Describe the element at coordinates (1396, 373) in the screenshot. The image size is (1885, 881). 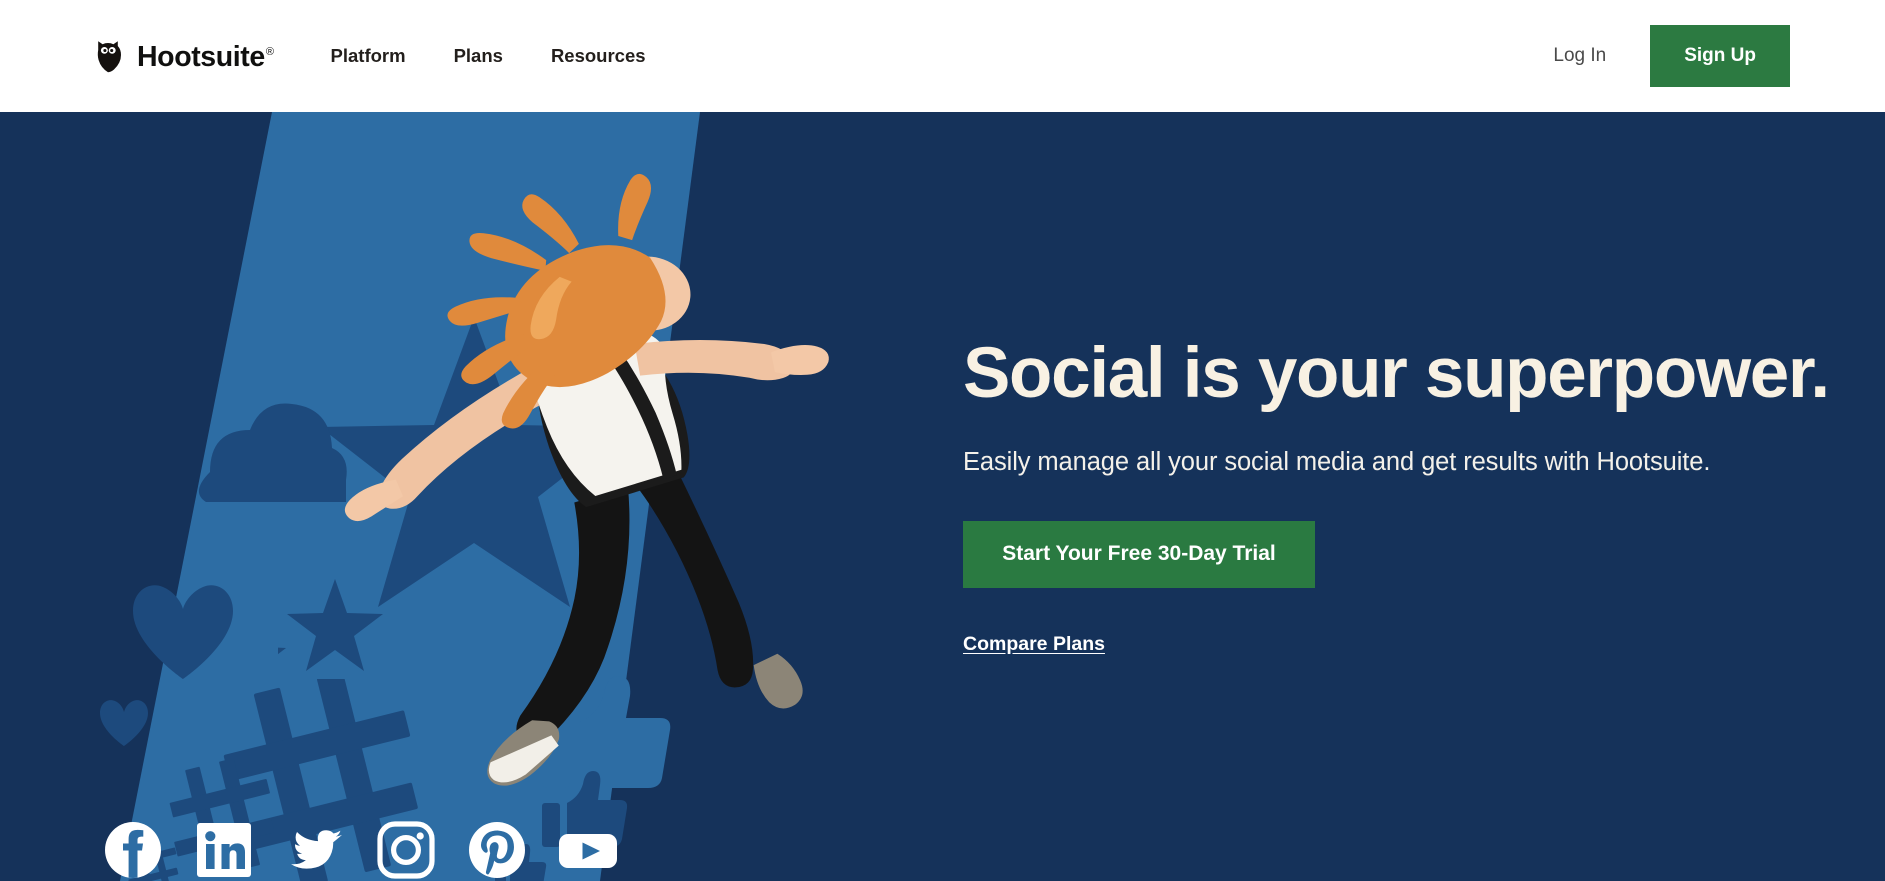
I see `hero-headline: Social is your superpower.` at that location.